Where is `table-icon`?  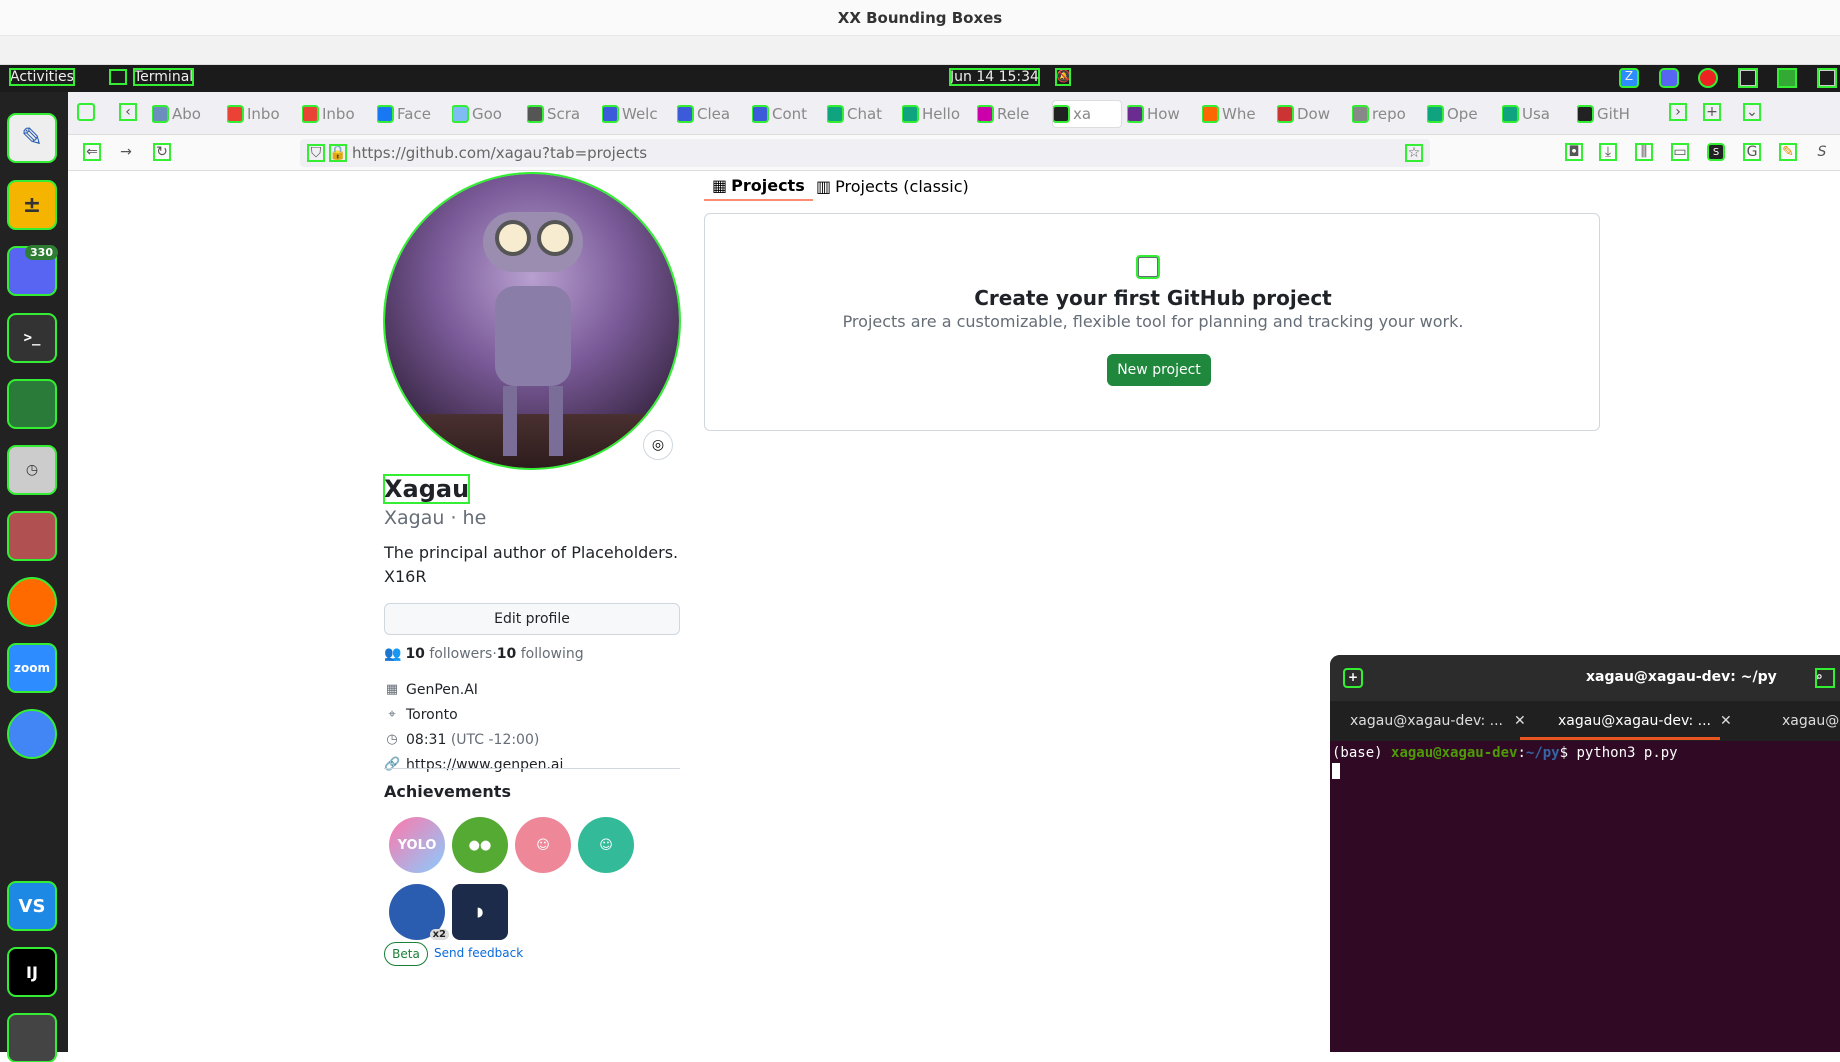
table-icon is located at coordinates (1148, 267).